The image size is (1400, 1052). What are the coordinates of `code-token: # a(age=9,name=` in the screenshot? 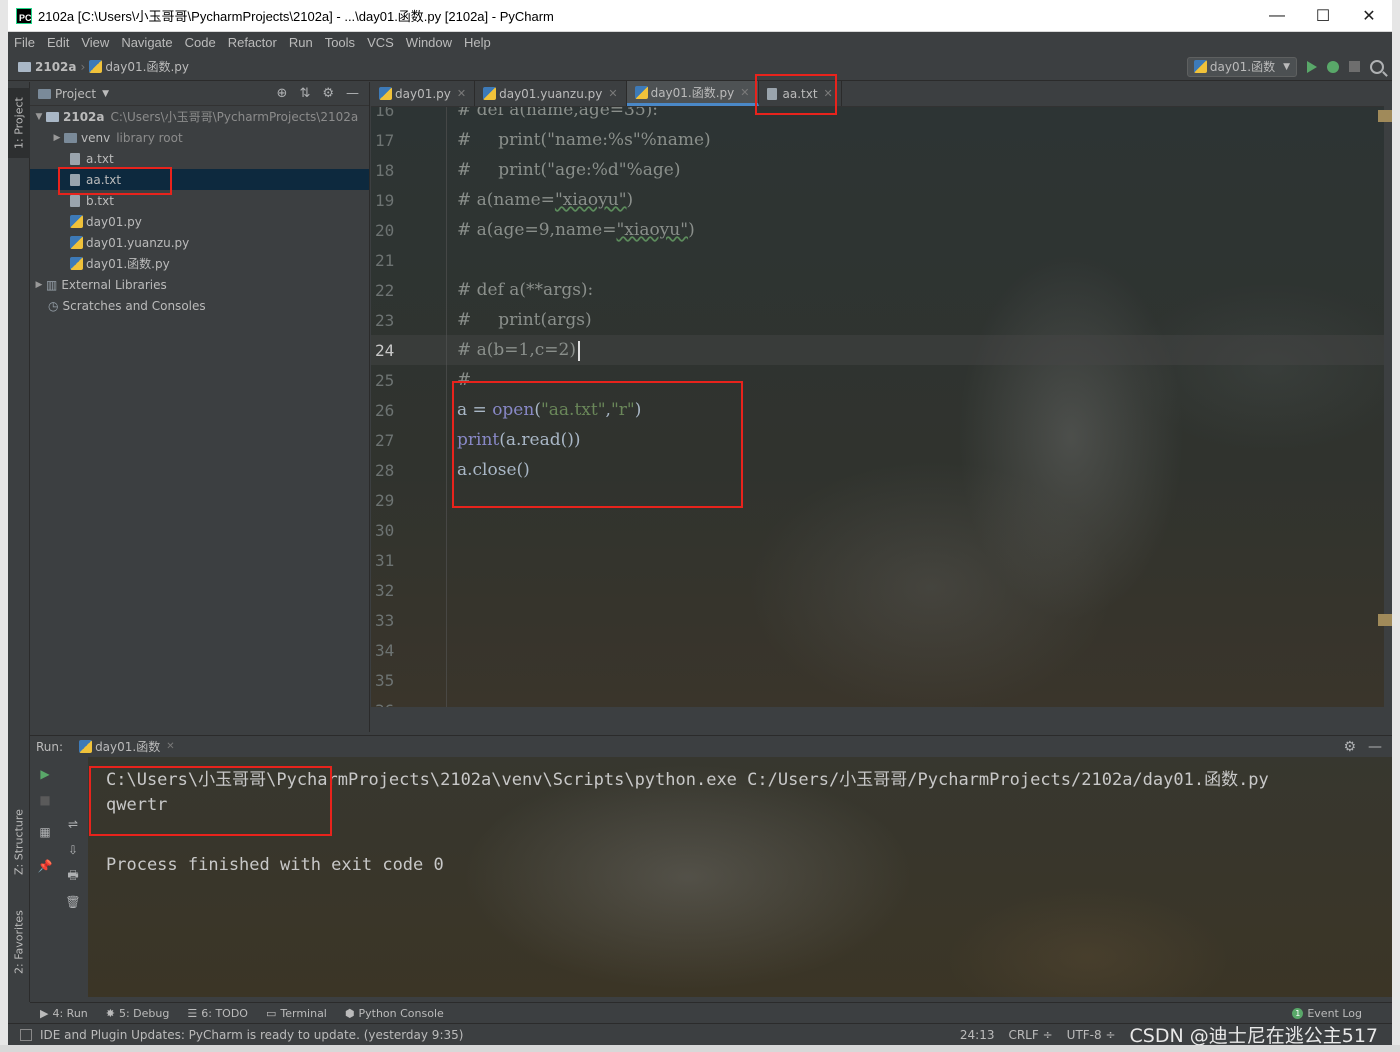 It's located at (537, 230).